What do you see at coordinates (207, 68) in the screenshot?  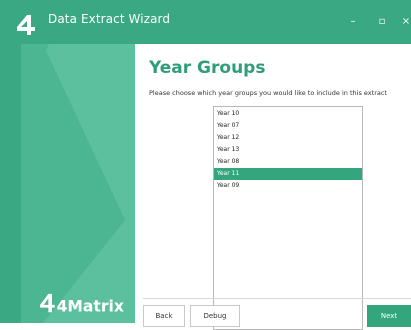 I see `page-title: Year Groups` at bounding box center [207, 68].